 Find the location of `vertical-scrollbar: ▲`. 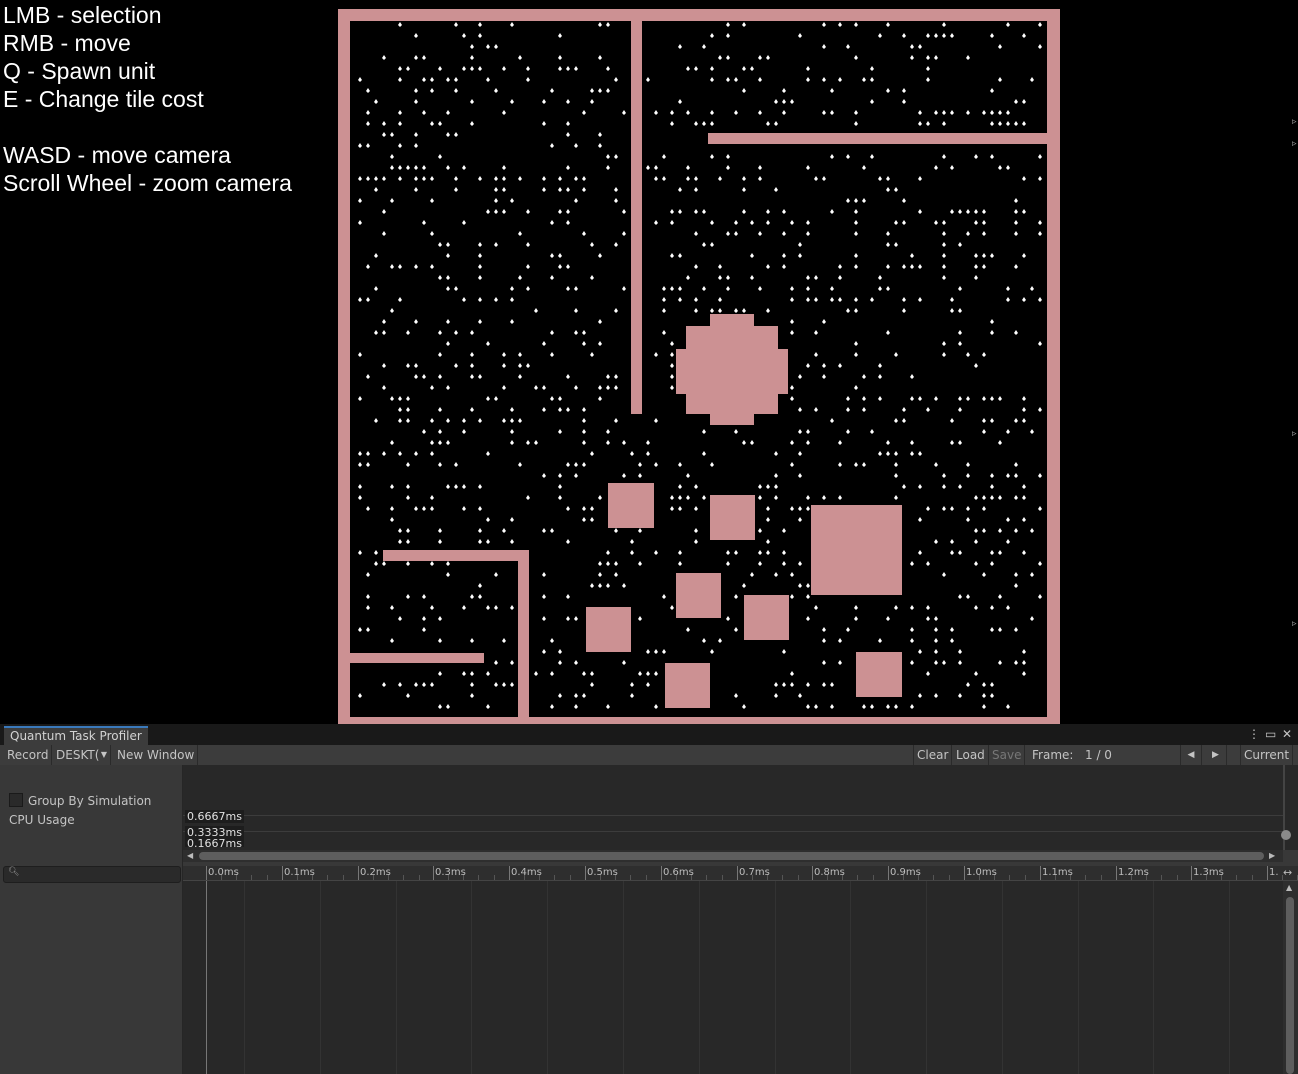

vertical-scrollbar: ▲ is located at coordinates (1290, 977).